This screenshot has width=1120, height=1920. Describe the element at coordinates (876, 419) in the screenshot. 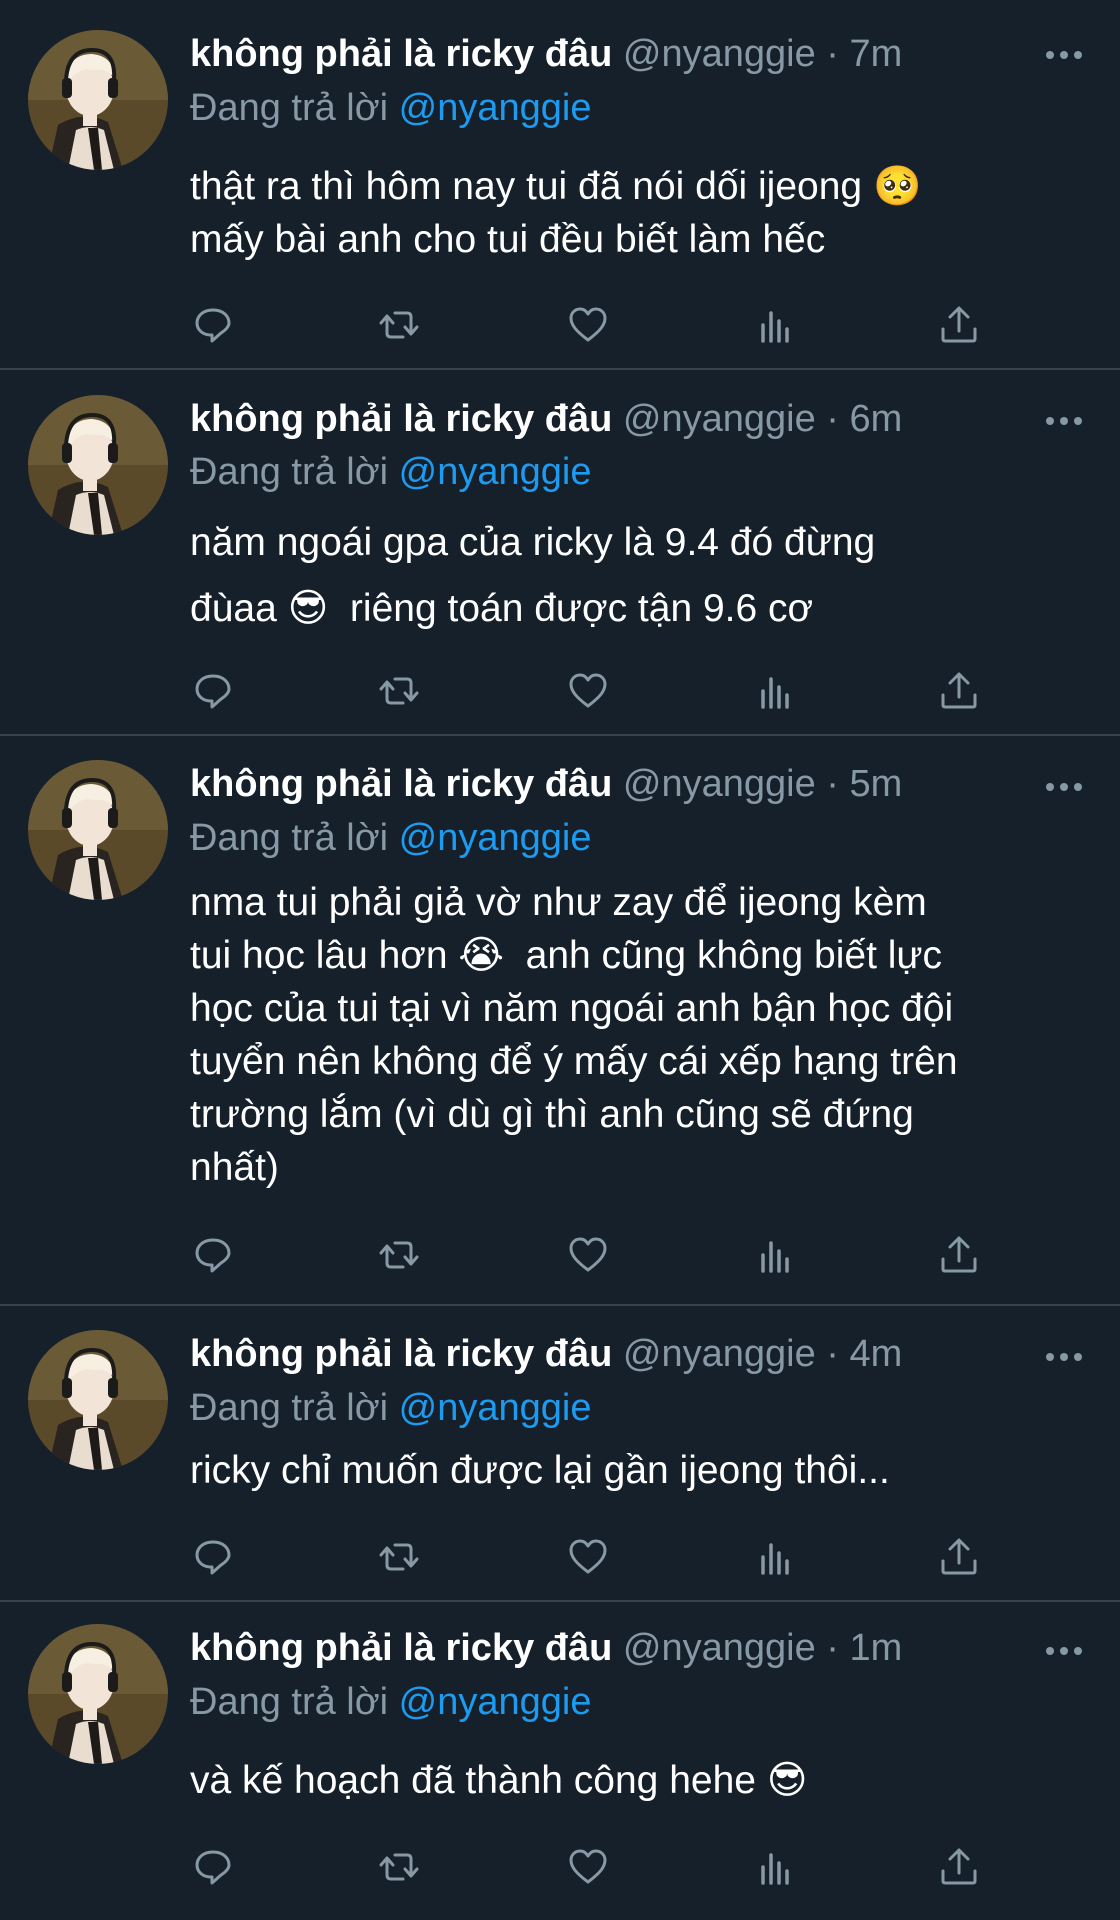

I see `timestamp: 6m` at that location.